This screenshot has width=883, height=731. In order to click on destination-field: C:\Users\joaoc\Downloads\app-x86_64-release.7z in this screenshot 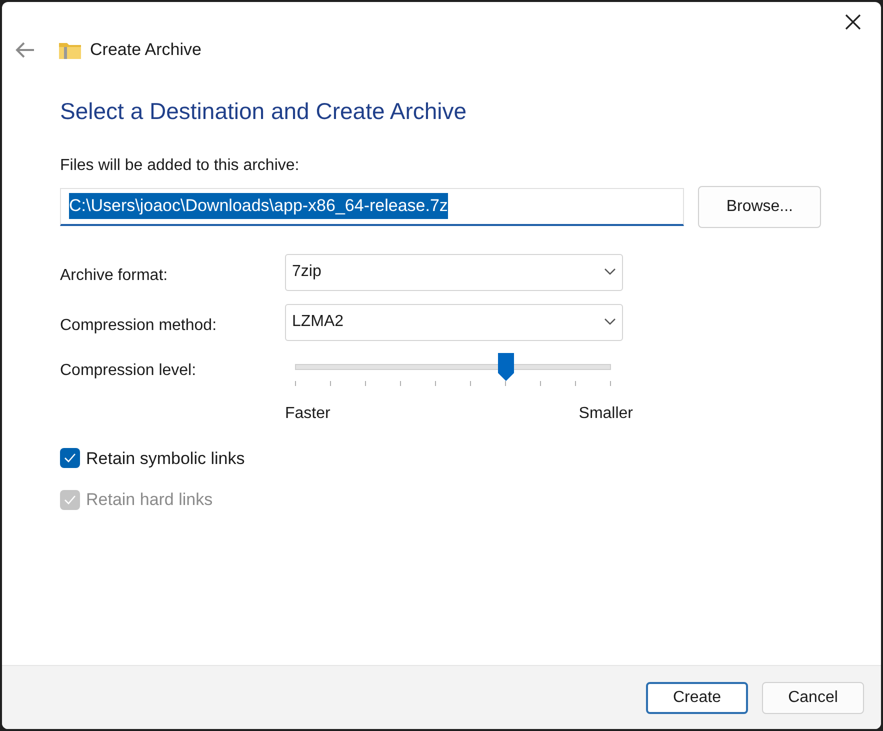, I will do `click(372, 207)`.